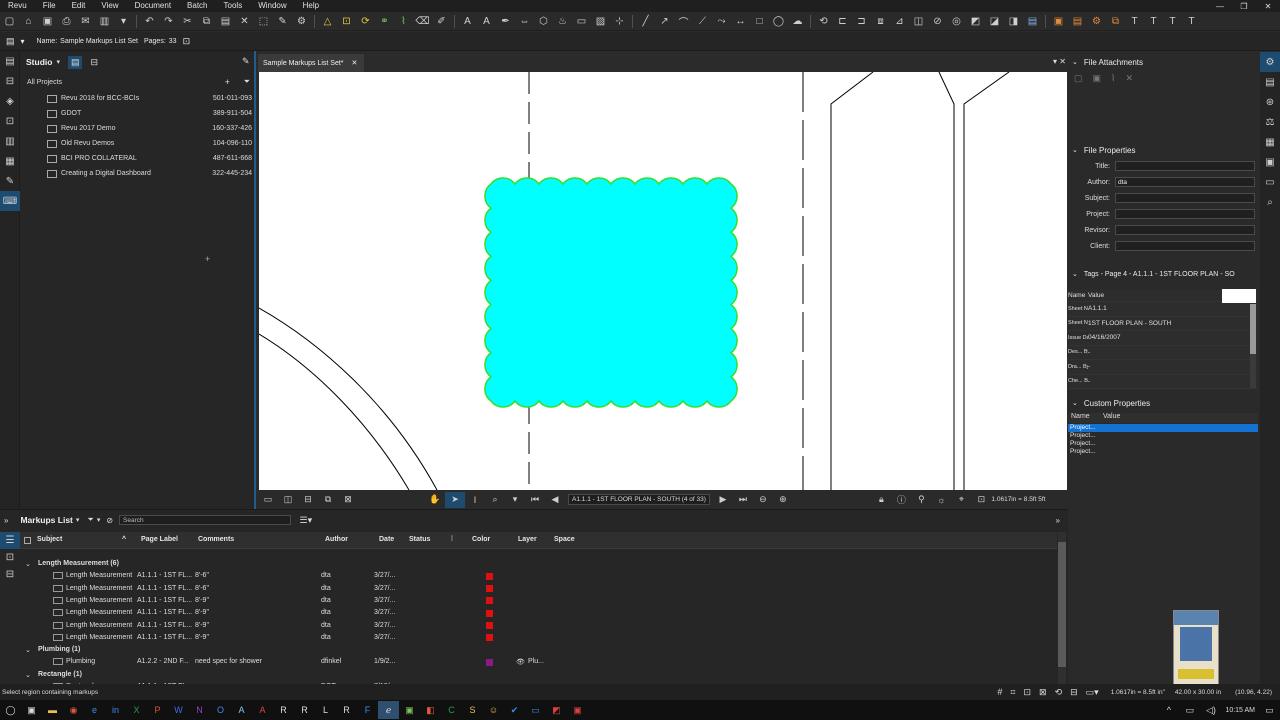  Describe the element at coordinates (1270, 122) in the screenshot. I see `scale-icon: ⚖` at that location.